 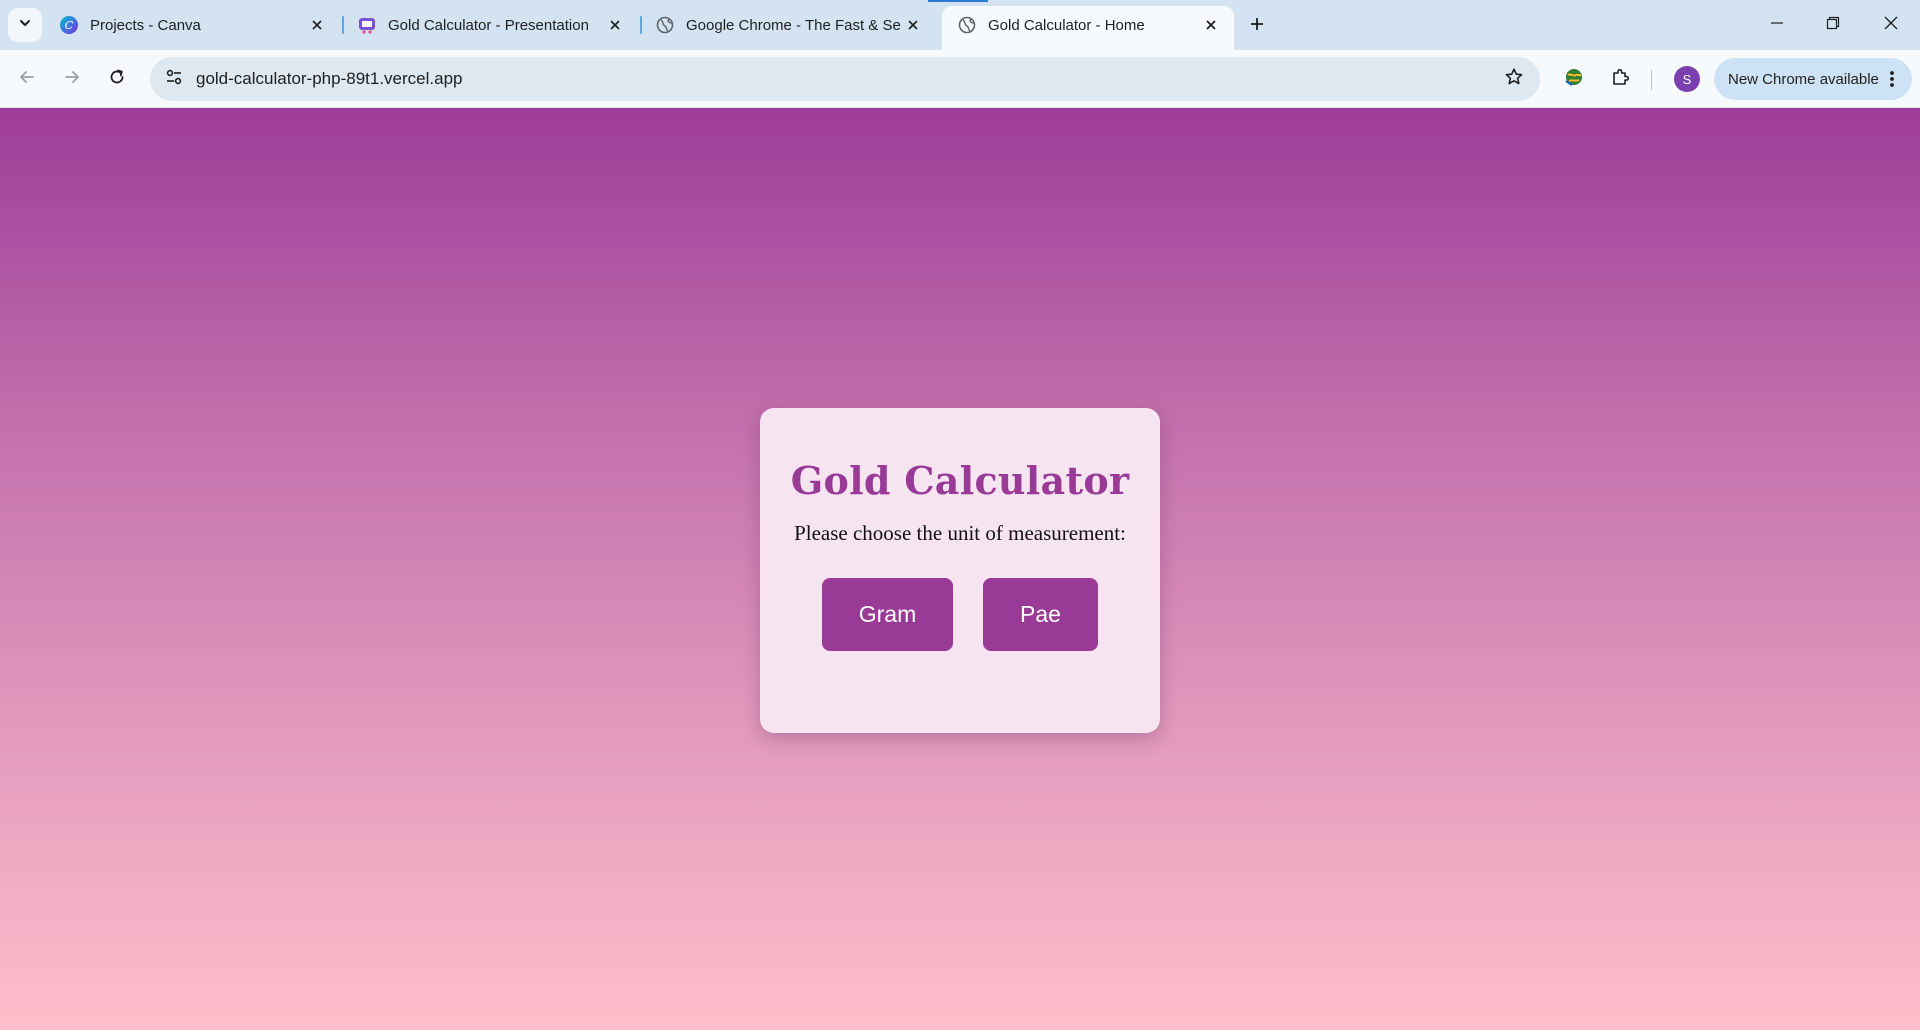 I want to click on plus-icon, so click(x=1257, y=26).